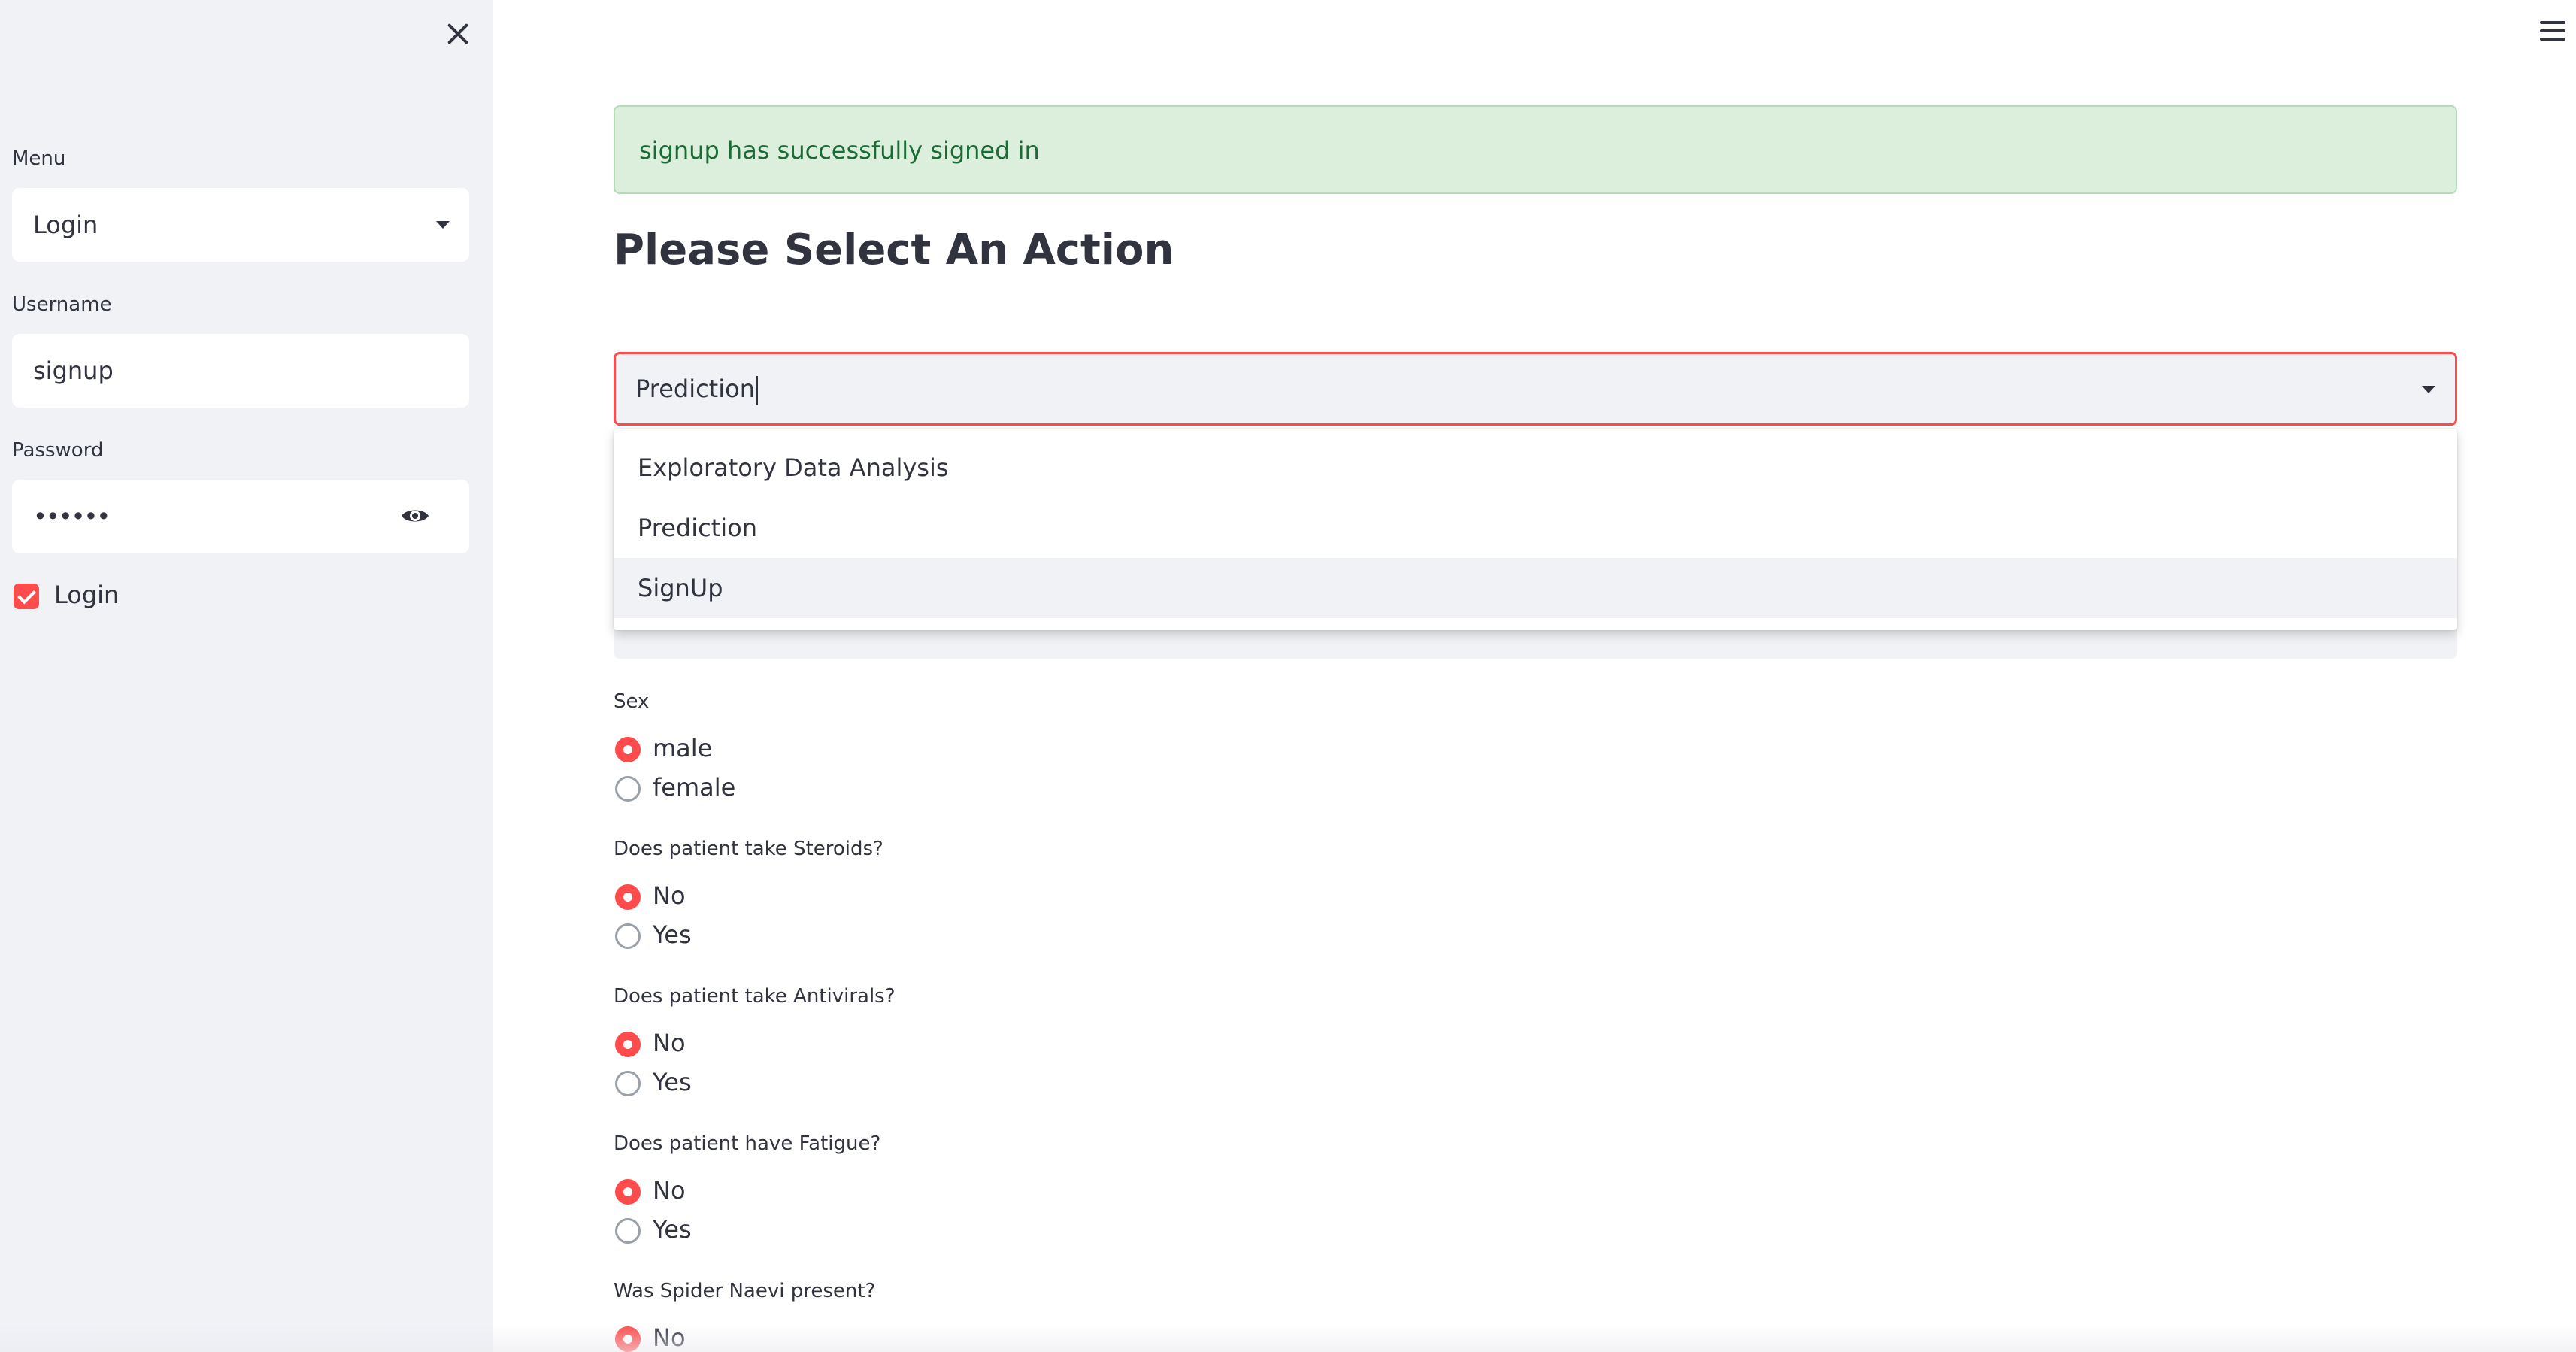 This screenshot has width=2576, height=1352. What do you see at coordinates (87, 595) in the screenshot?
I see `login-checkbox-label: Login` at bounding box center [87, 595].